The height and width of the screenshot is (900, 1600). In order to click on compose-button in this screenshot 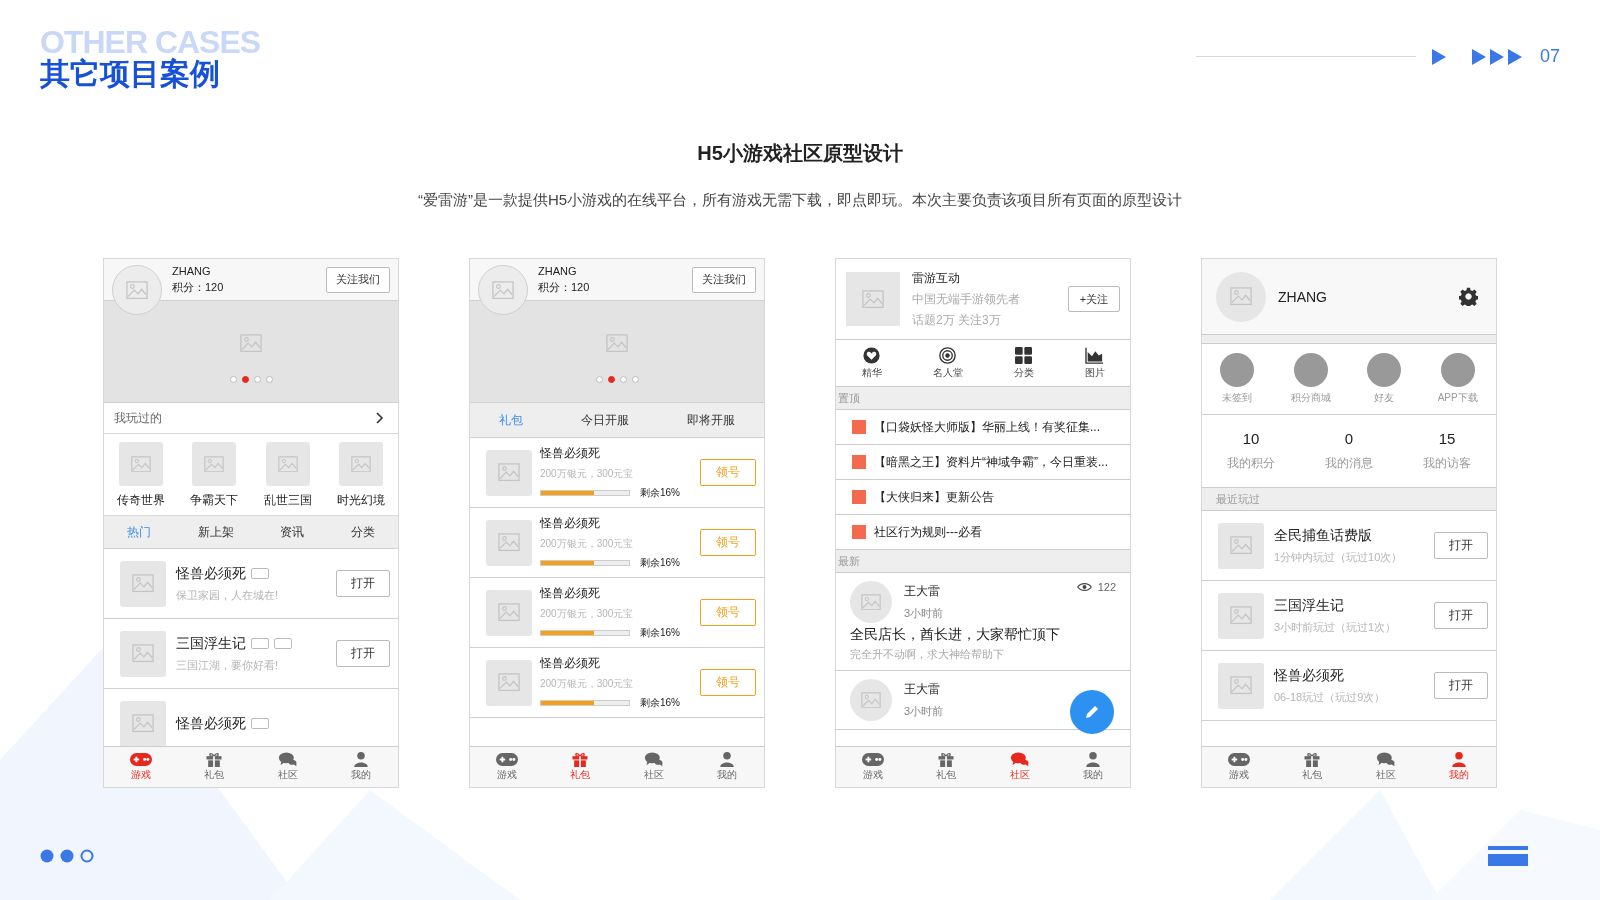, I will do `click(1092, 712)`.